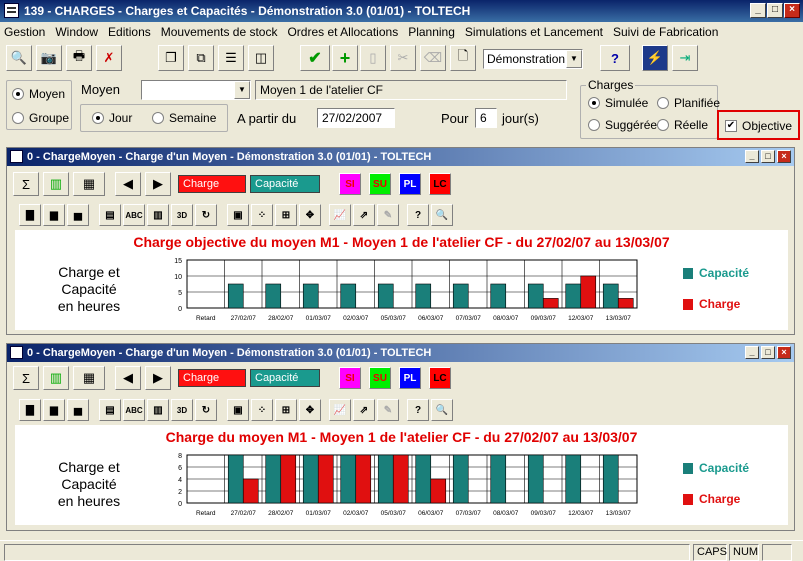 The width and height of the screenshot is (803, 561). What do you see at coordinates (356, 118) in the screenshot?
I see `date-input: 27/02/2007` at bounding box center [356, 118].